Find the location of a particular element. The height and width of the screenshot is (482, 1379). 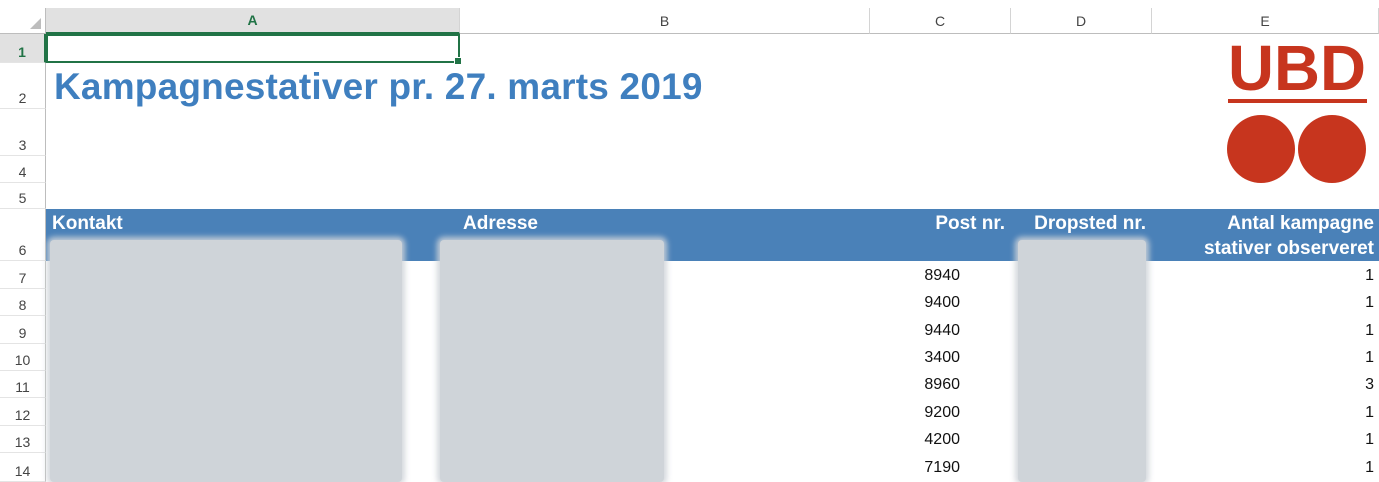

header-adresse: Adresse is located at coordinates (500, 223).